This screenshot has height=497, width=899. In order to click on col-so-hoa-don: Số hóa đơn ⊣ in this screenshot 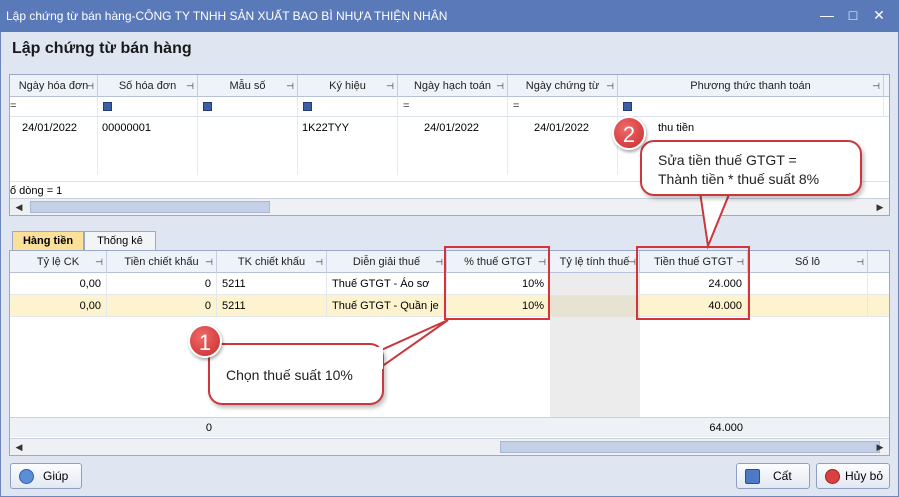, I will do `click(148, 86)`.